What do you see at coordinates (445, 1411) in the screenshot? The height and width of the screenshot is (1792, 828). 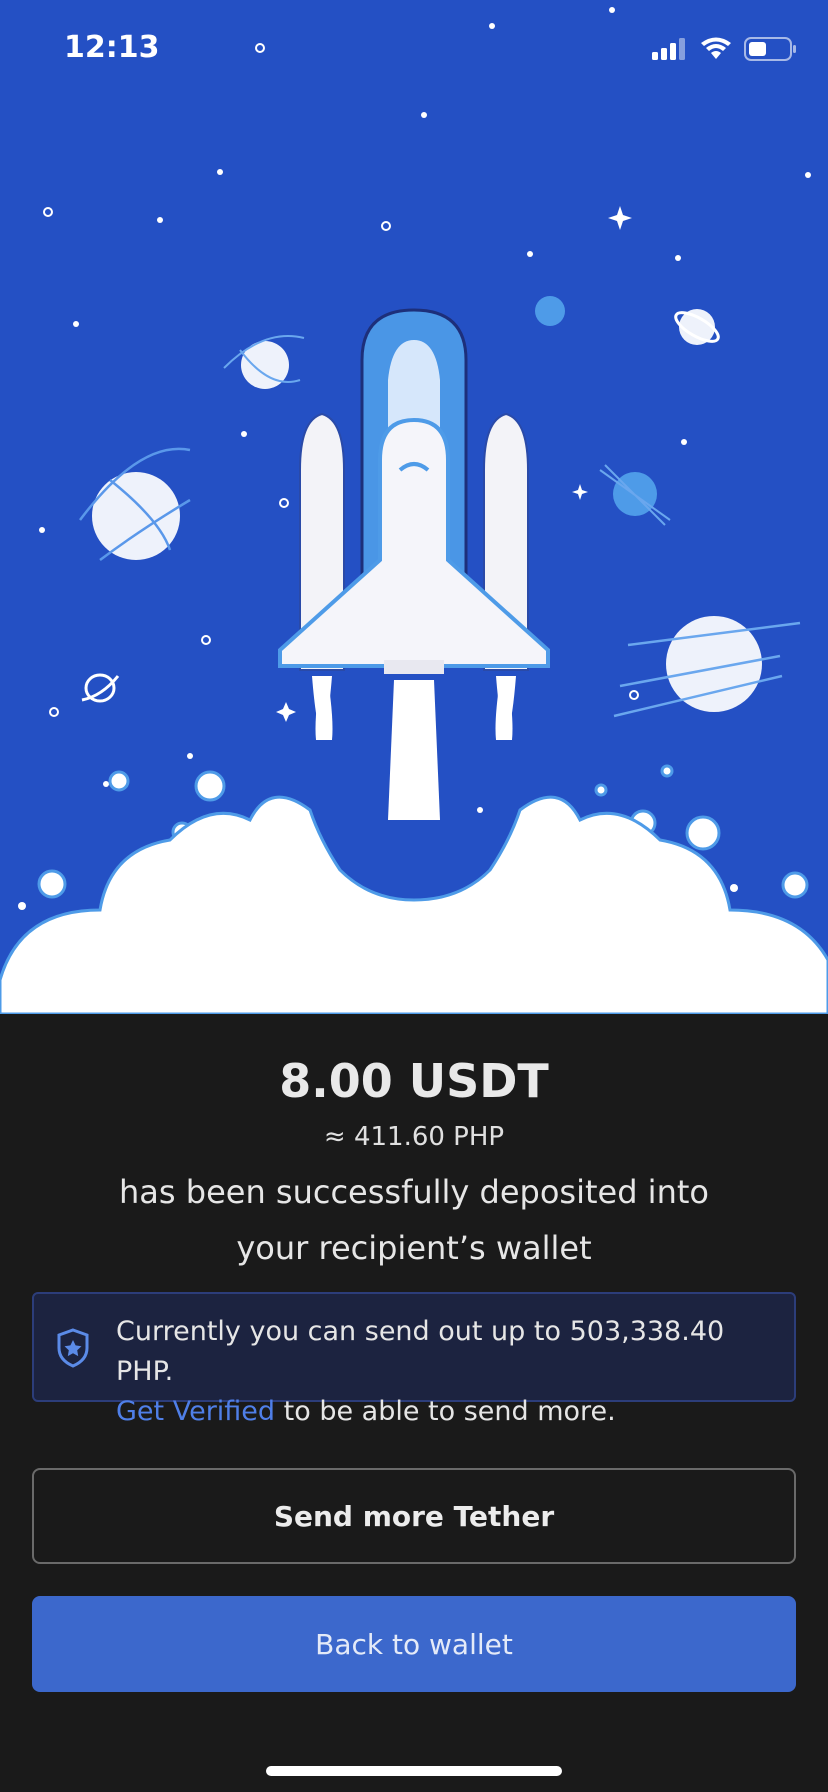 I see `notice-suffix-text: to be able to send more.` at bounding box center [445, 1411].